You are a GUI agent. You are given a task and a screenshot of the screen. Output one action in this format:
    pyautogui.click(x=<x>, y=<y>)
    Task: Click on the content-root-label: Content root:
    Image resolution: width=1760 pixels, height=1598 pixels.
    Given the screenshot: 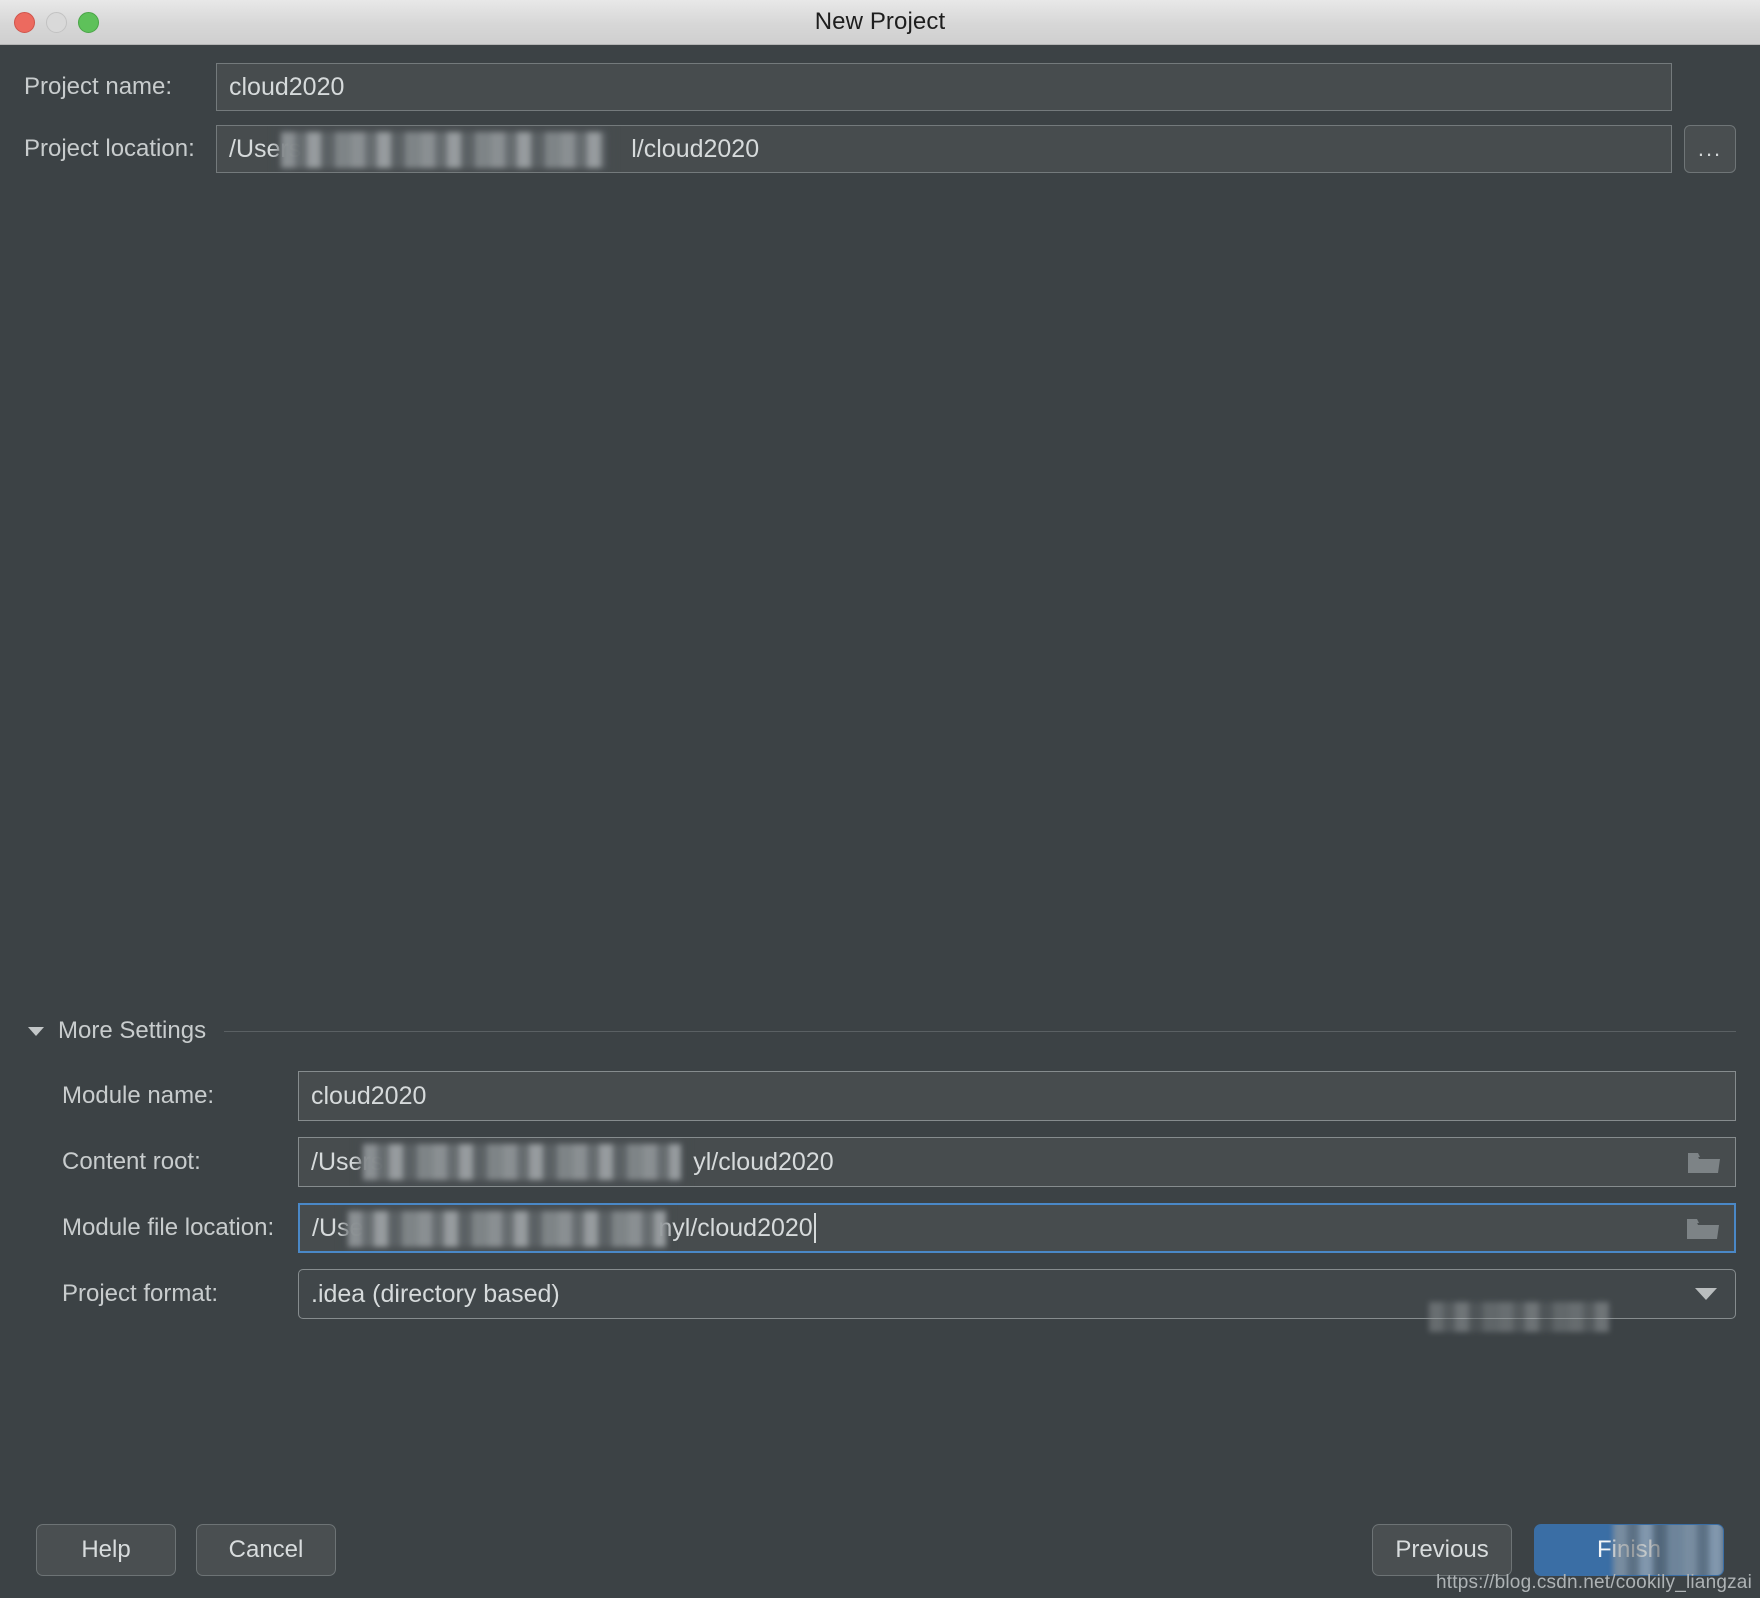 What is the action you would take?
    pyautogui.click(x=131, y=1161)
    